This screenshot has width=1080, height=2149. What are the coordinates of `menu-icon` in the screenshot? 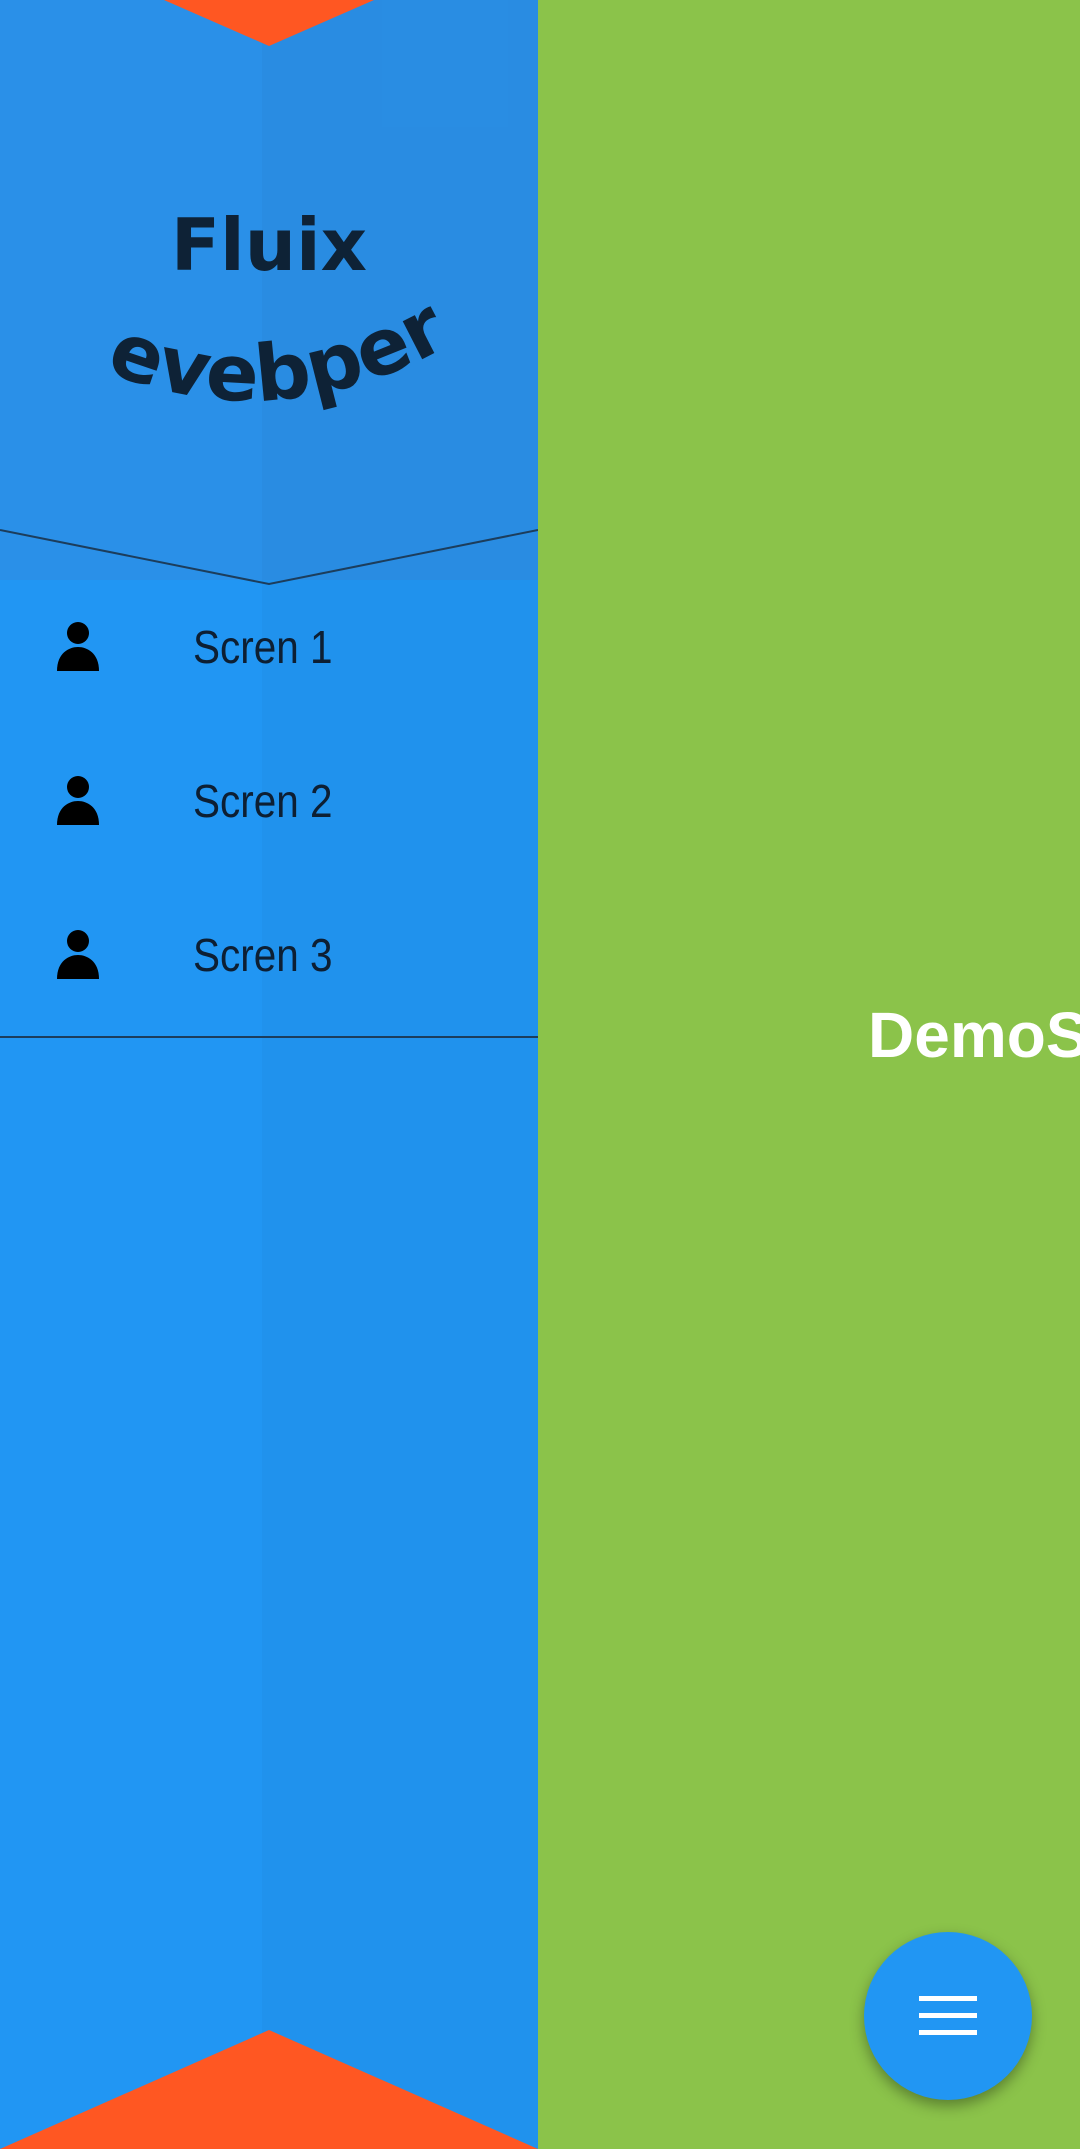 It's located at (948, 2016).